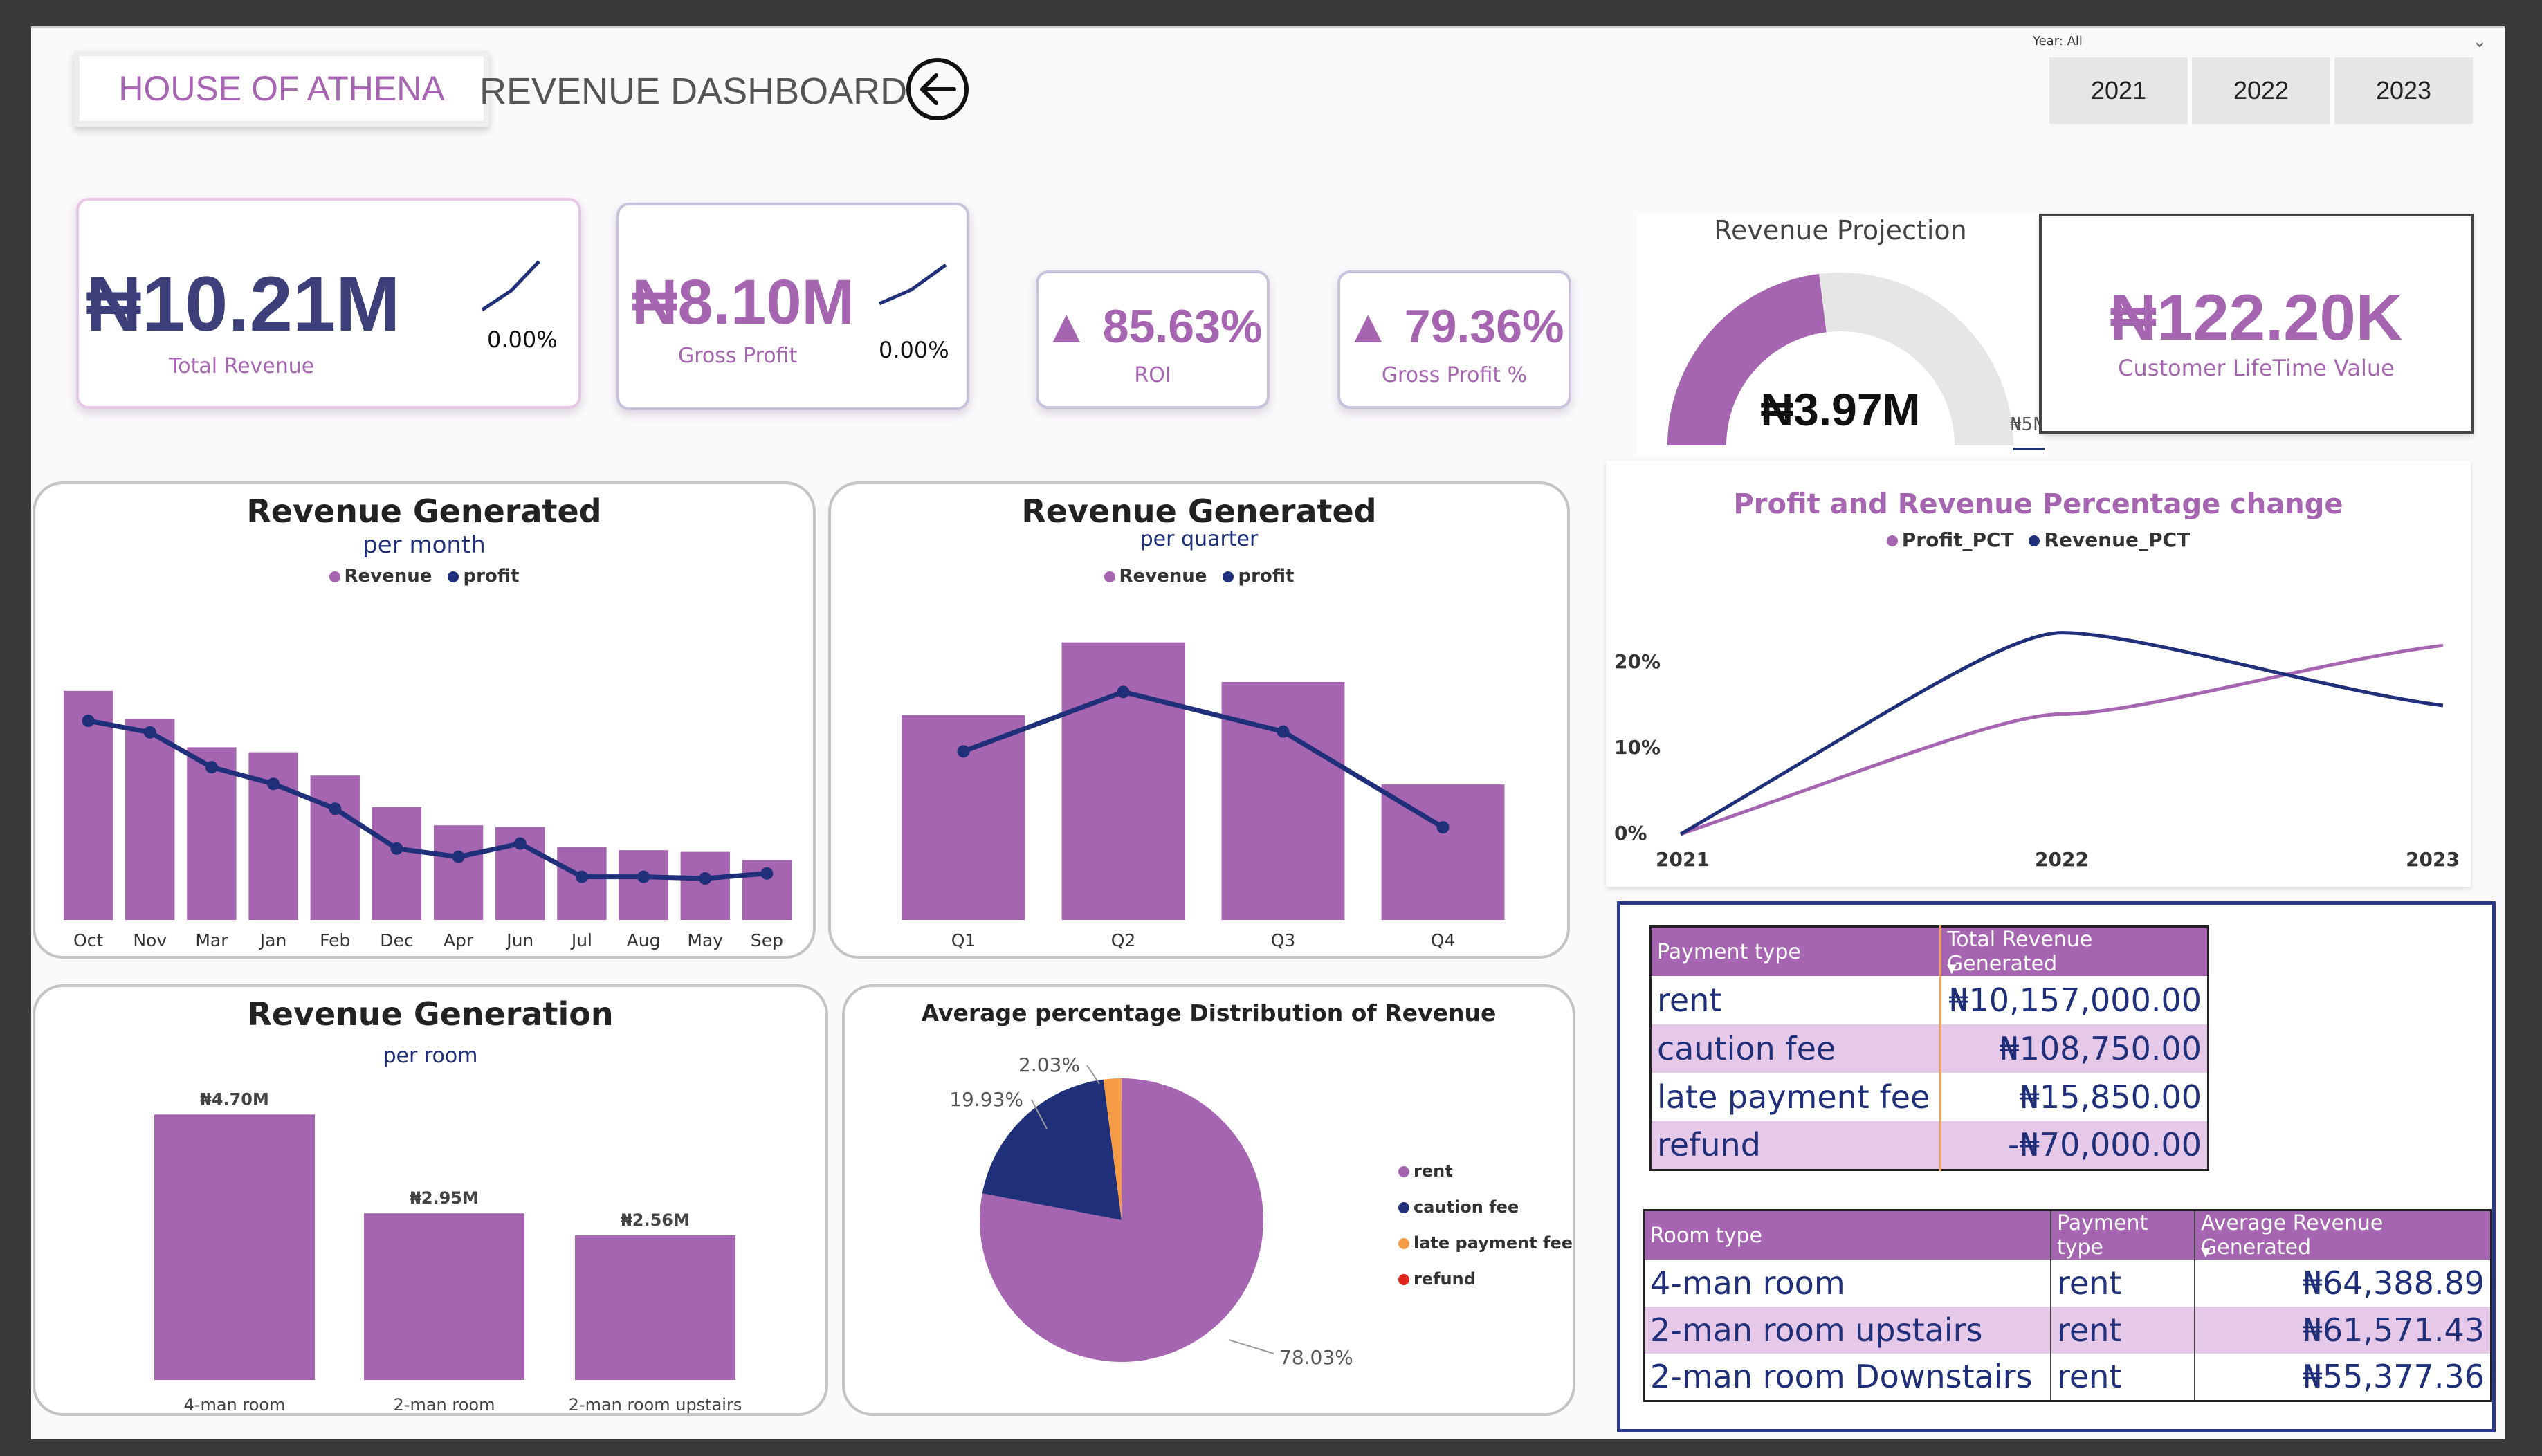 Image resolution: width=2542 pixels, height=1456 pixels. I want to click on x-tick-sep: Sep, so click(767, 940).